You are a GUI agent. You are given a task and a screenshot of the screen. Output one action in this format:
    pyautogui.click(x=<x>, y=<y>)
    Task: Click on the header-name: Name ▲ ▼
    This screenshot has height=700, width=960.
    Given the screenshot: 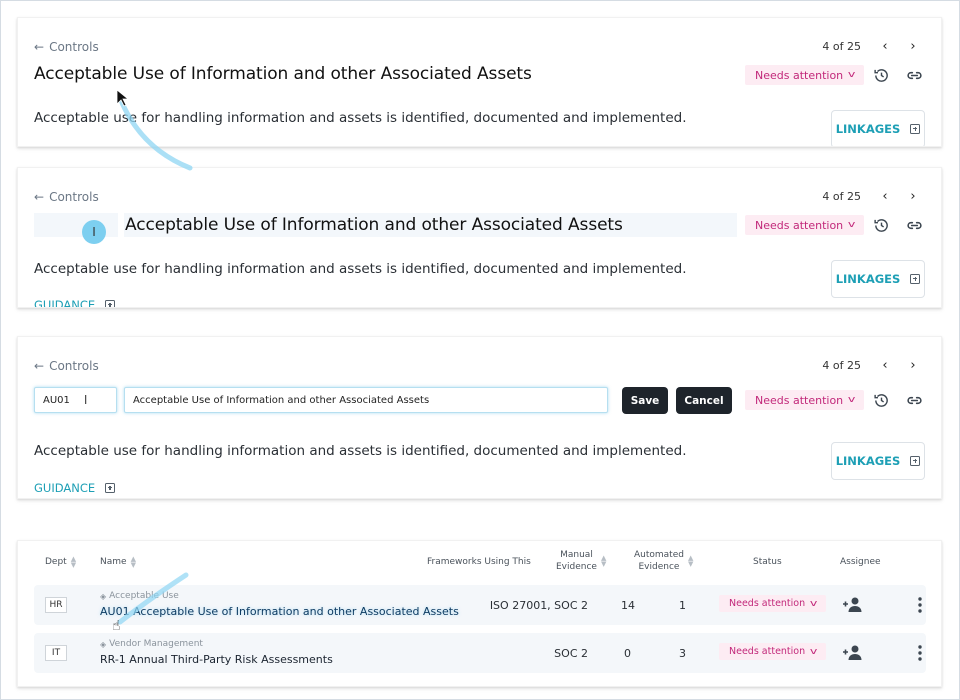 What is the action you would take?
    pyautogui.click(x=118, y=562)
    